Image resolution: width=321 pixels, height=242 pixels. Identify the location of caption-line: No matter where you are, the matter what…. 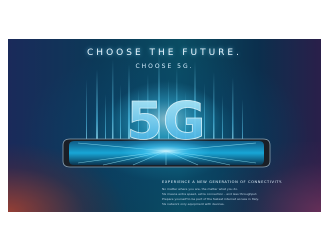
(200, 189).